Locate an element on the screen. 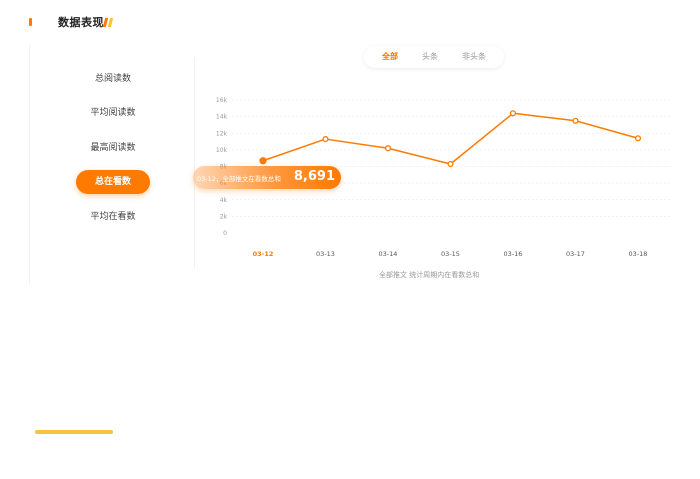 The height and width of the screenshot is (479, 700). x-tick-label: 03-16 is located at coordinates (513, 254).